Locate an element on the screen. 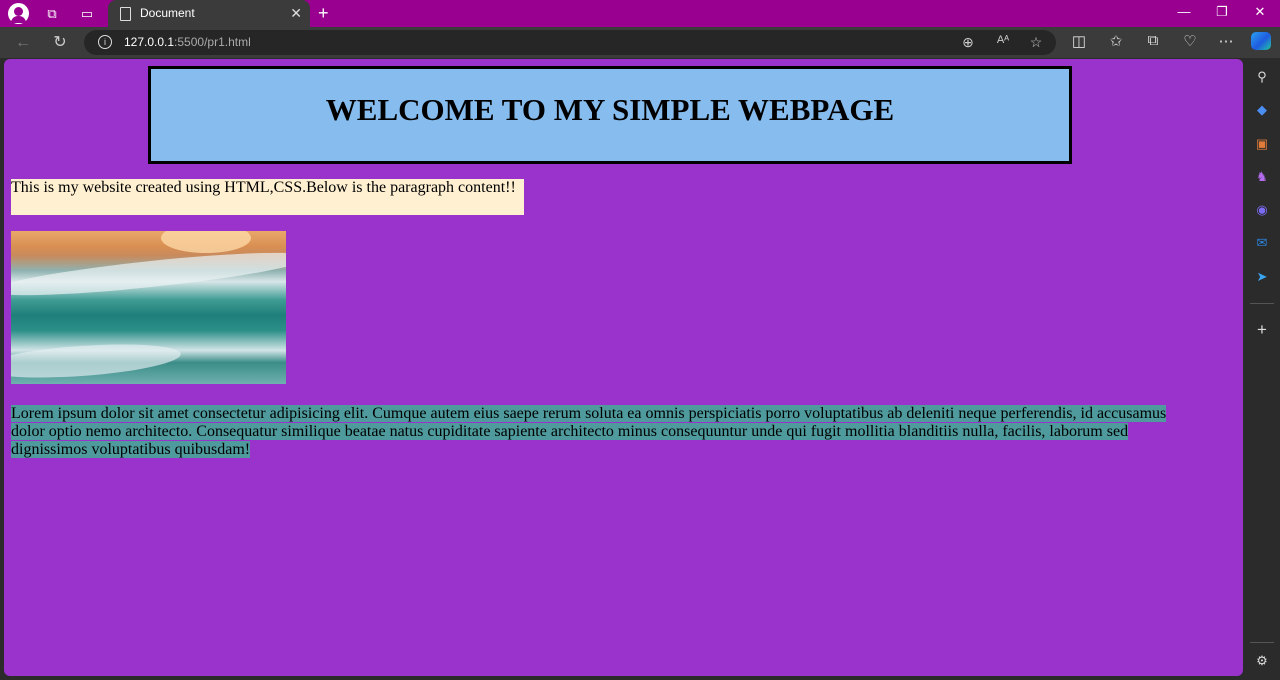  edge-sidebar: ⚲ ◆ ▣ ♞ ◉ ✉ ➤ + ⚙ is located at coordinates (1262, 369).